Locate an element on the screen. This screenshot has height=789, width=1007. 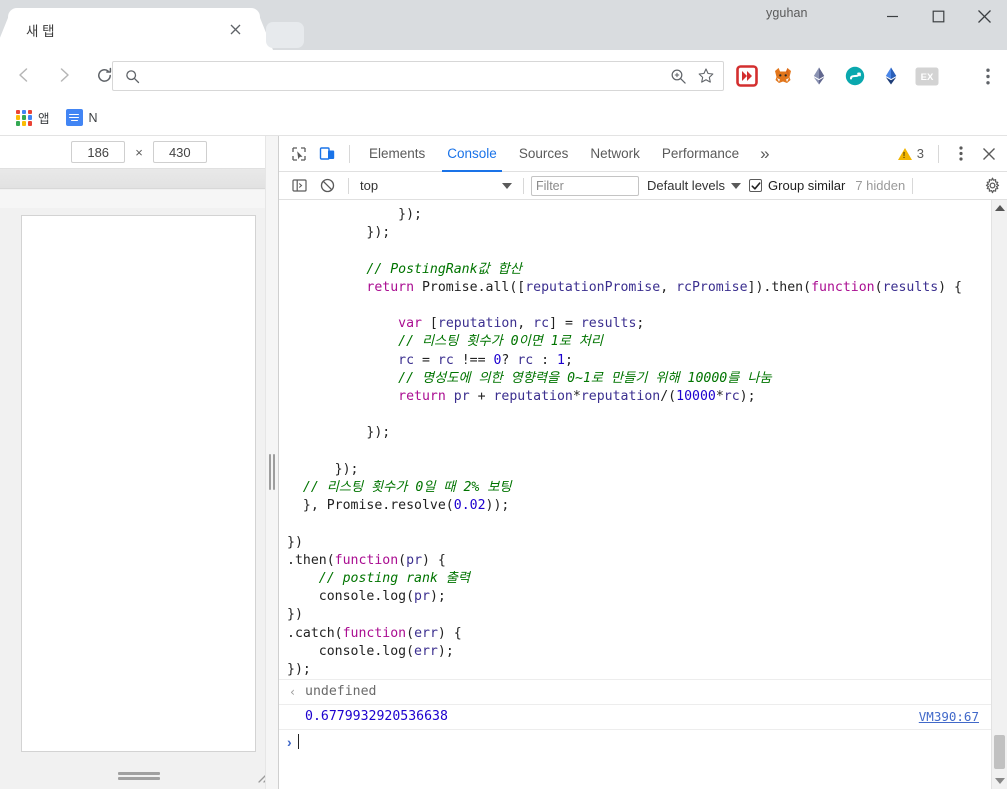
console-levels-dropdown: Default levels is located at coordinates (694, 185).